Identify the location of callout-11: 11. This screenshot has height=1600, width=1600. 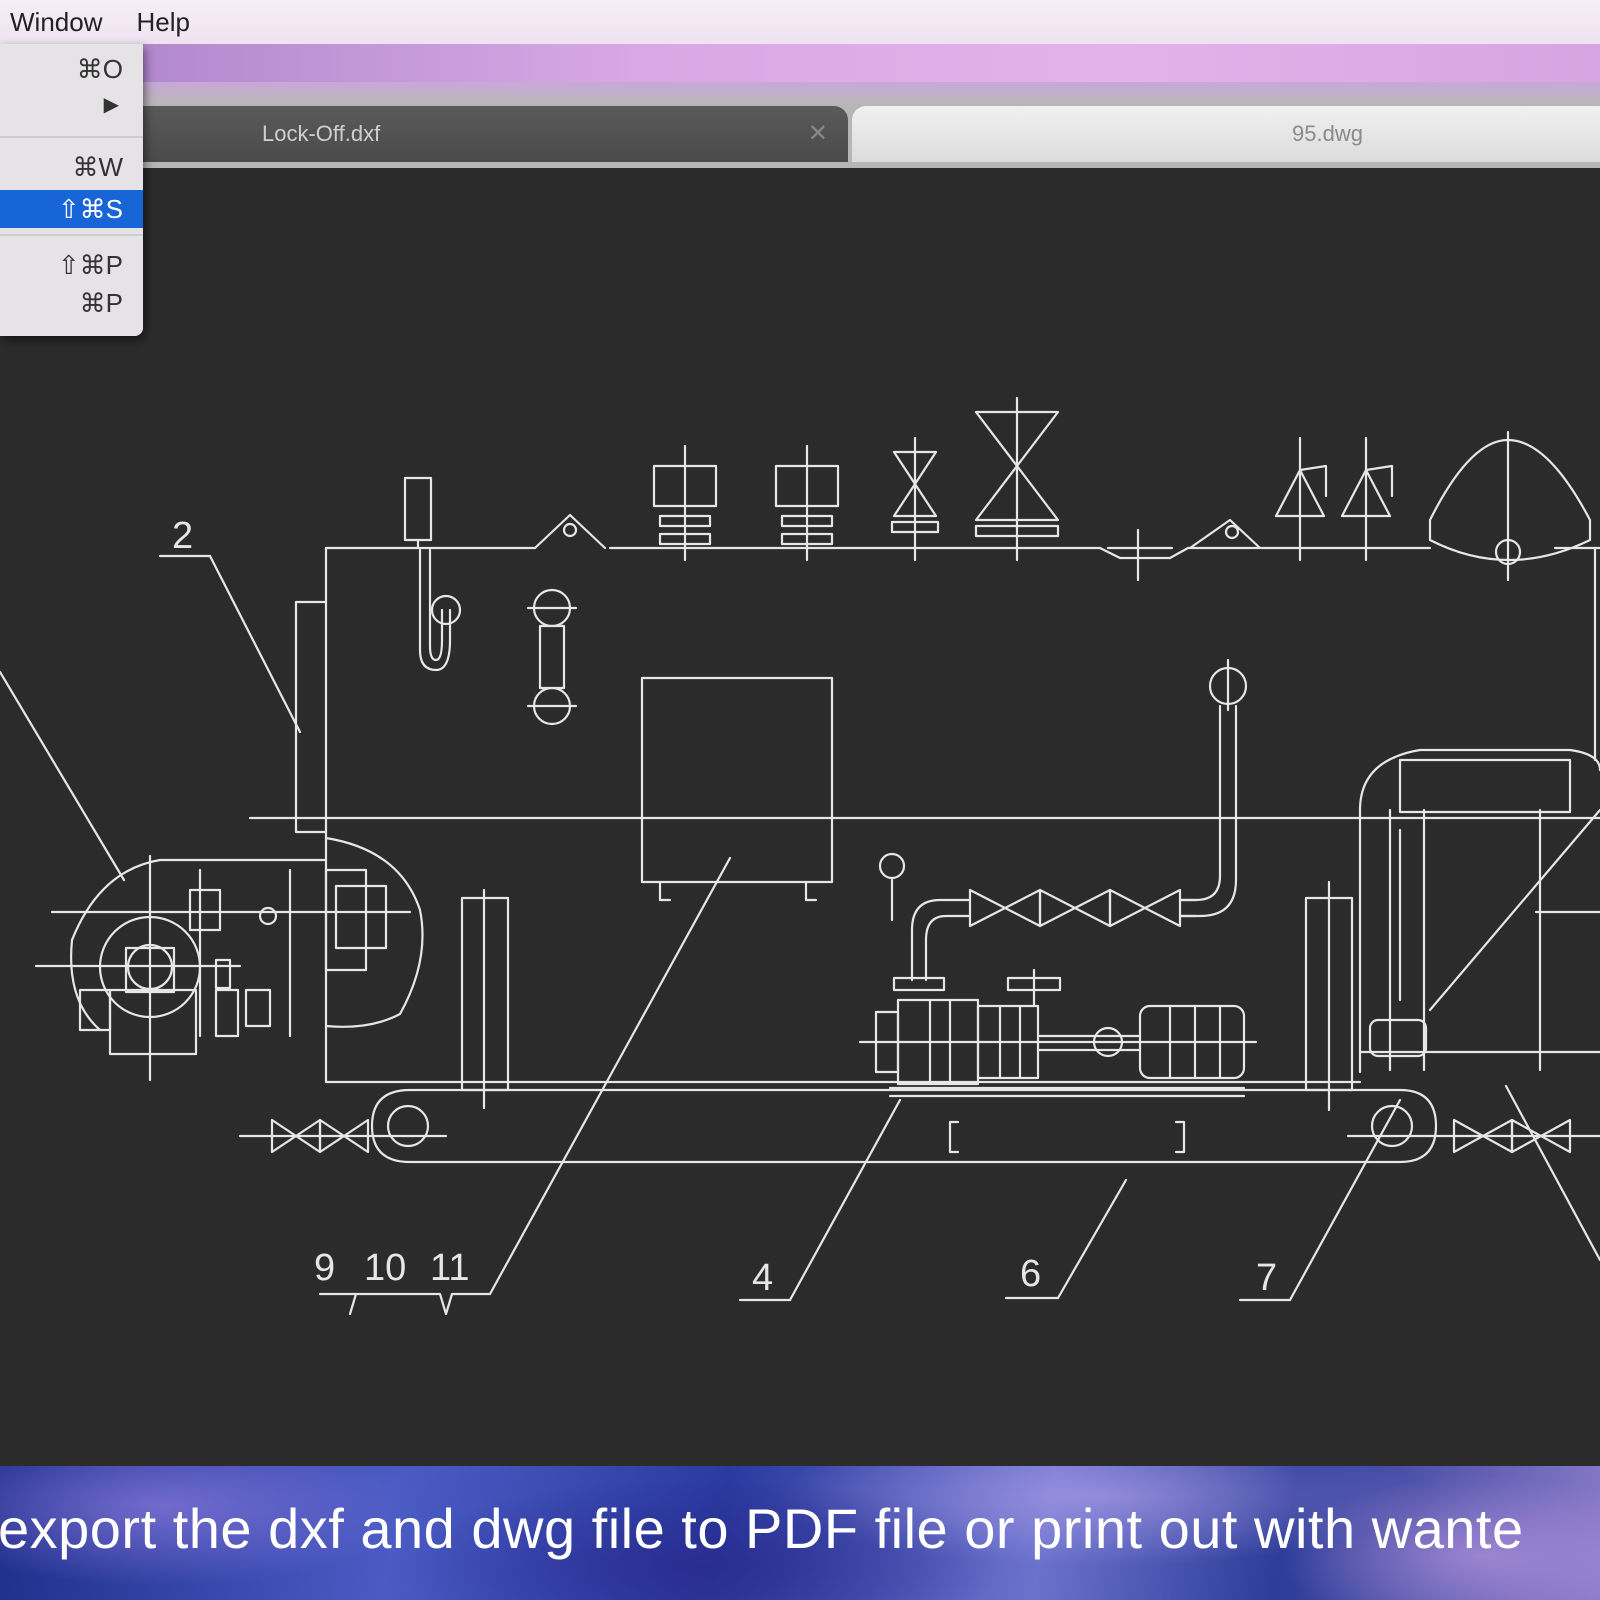
(449, 1268).